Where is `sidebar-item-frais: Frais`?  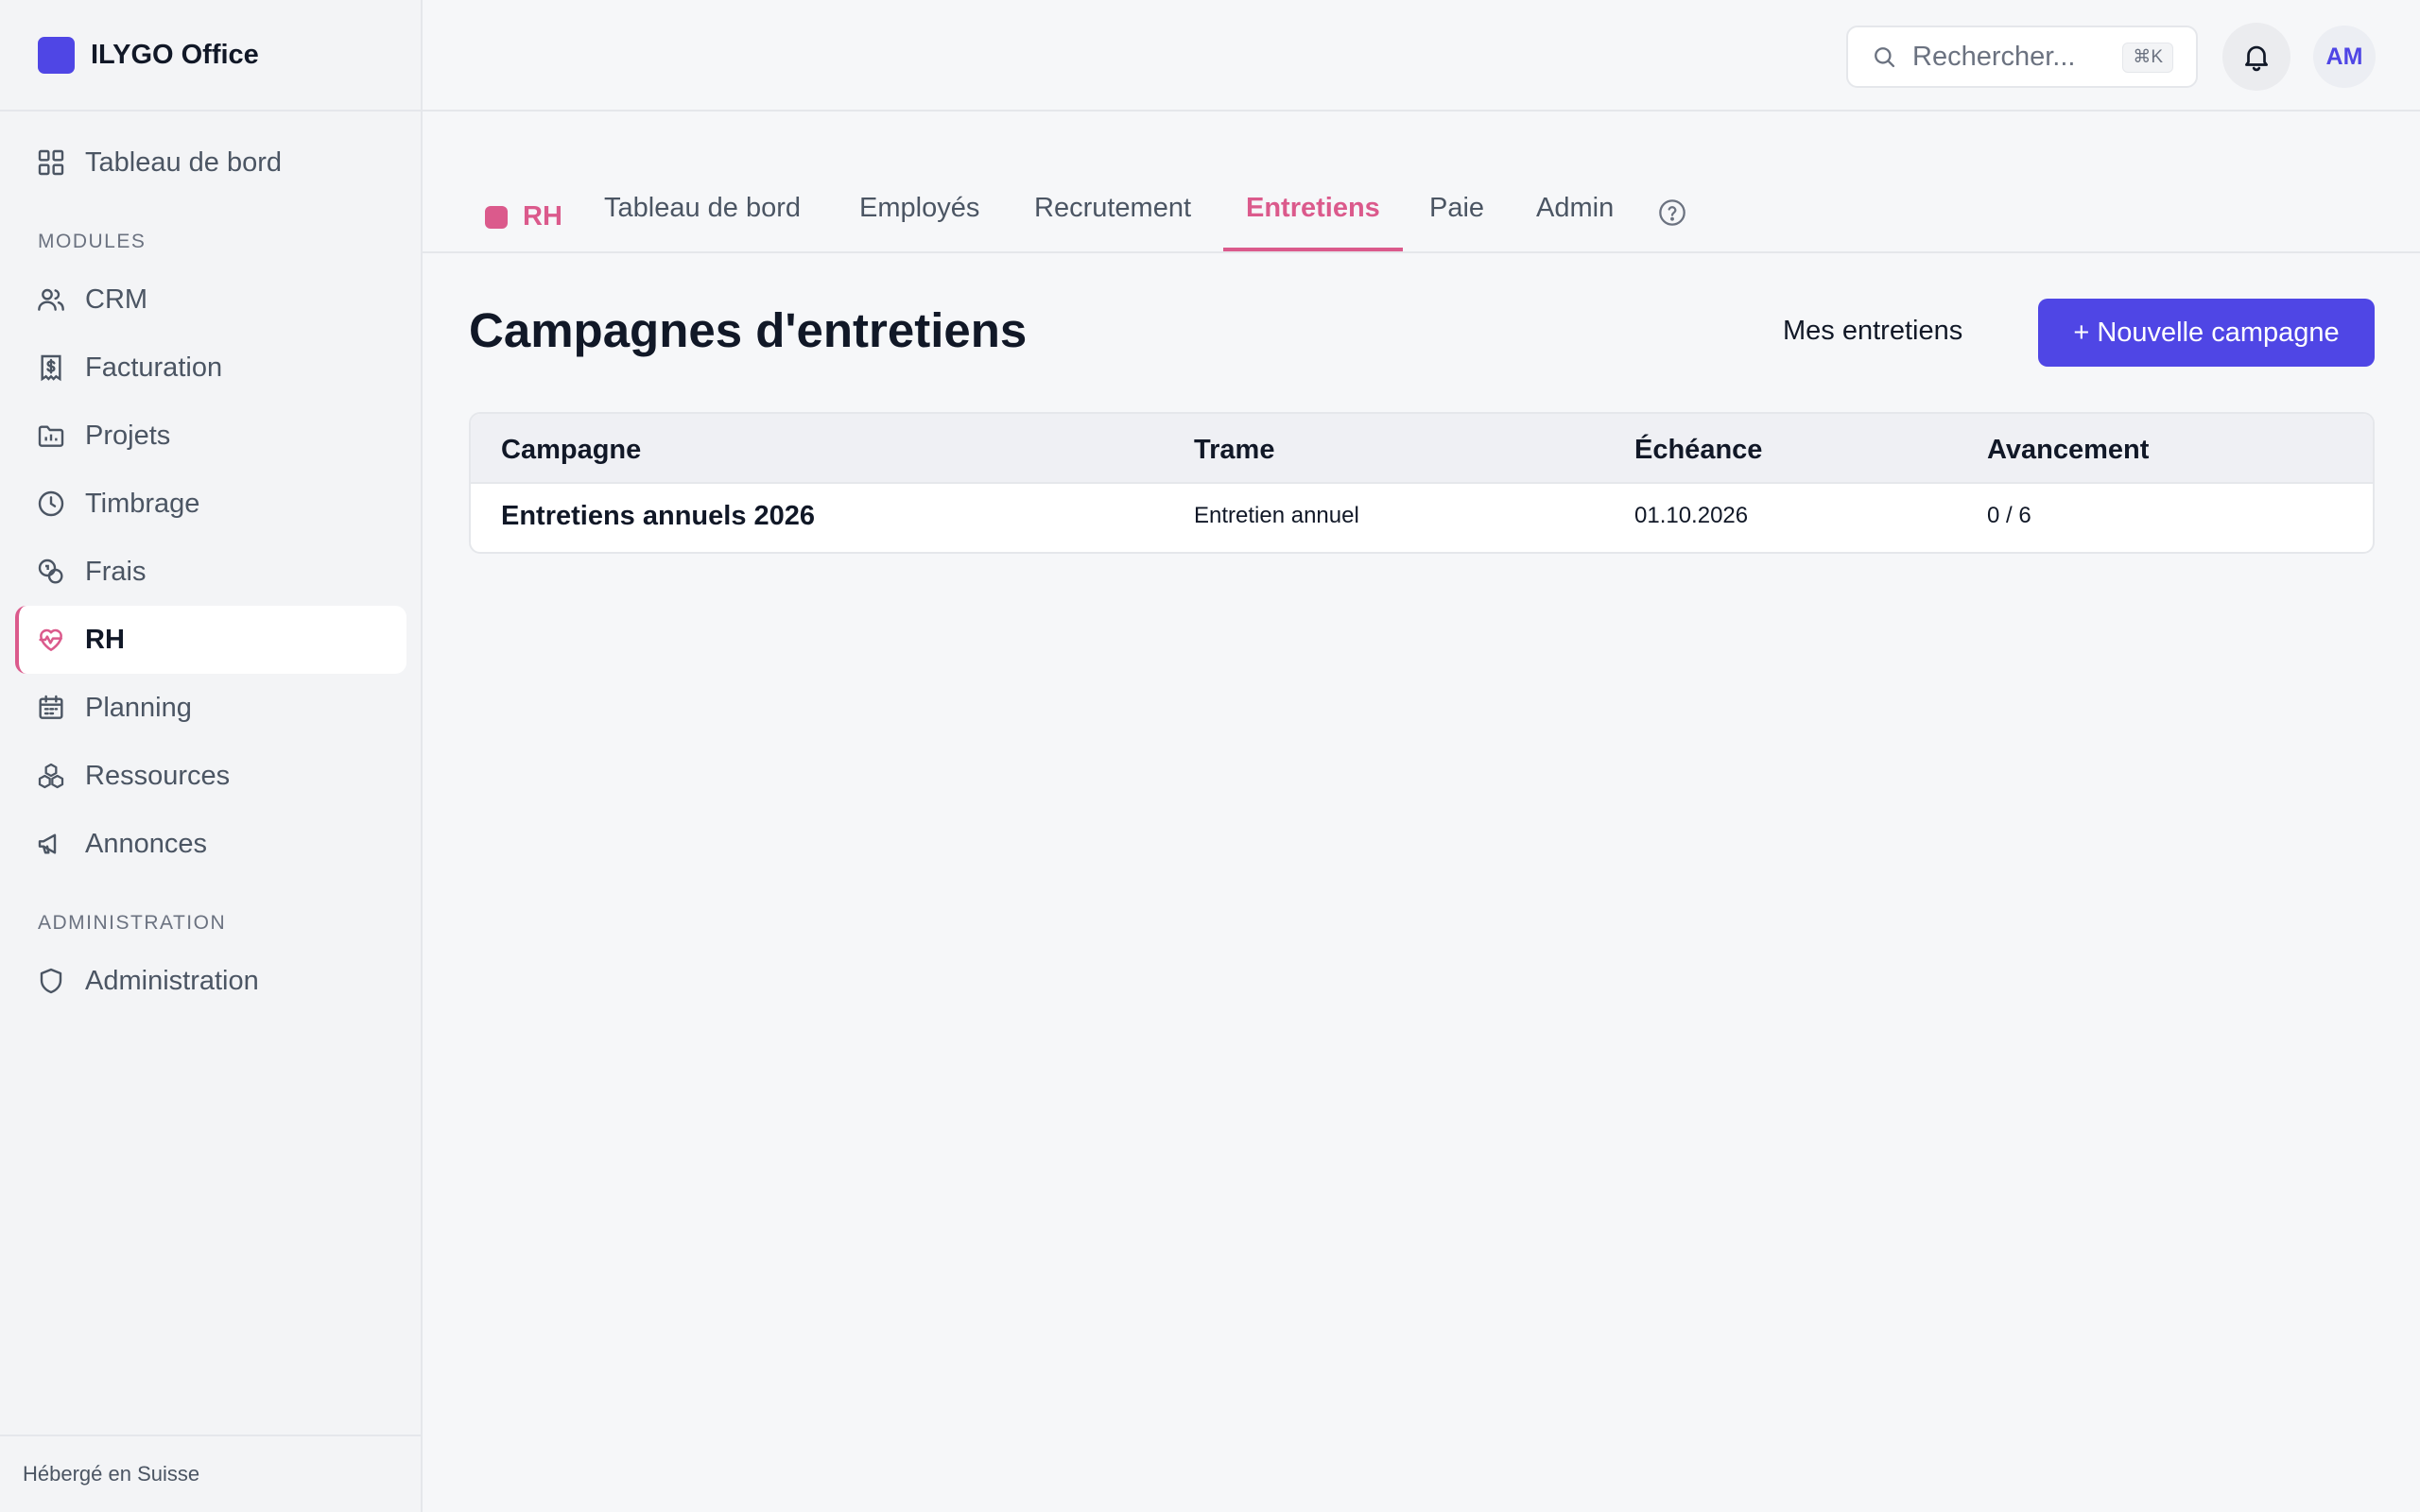 sidebar-item-frais: Frais is located at coordinates (210, 572).